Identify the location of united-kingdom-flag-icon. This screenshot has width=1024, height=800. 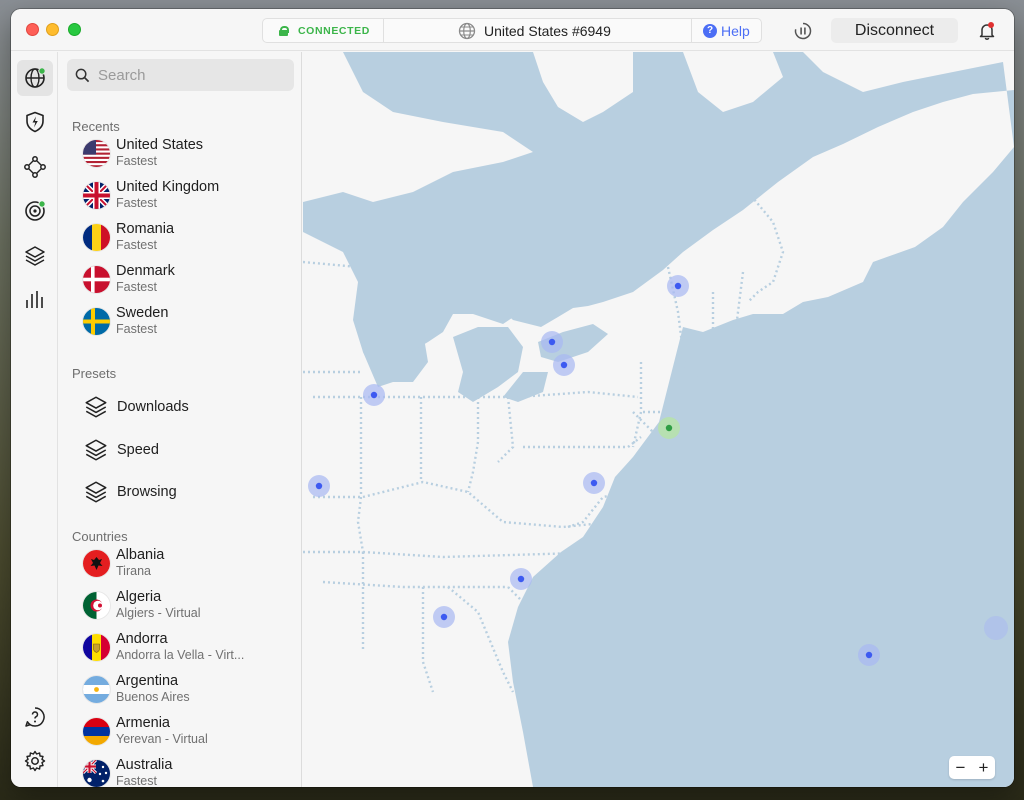
(96, 195).